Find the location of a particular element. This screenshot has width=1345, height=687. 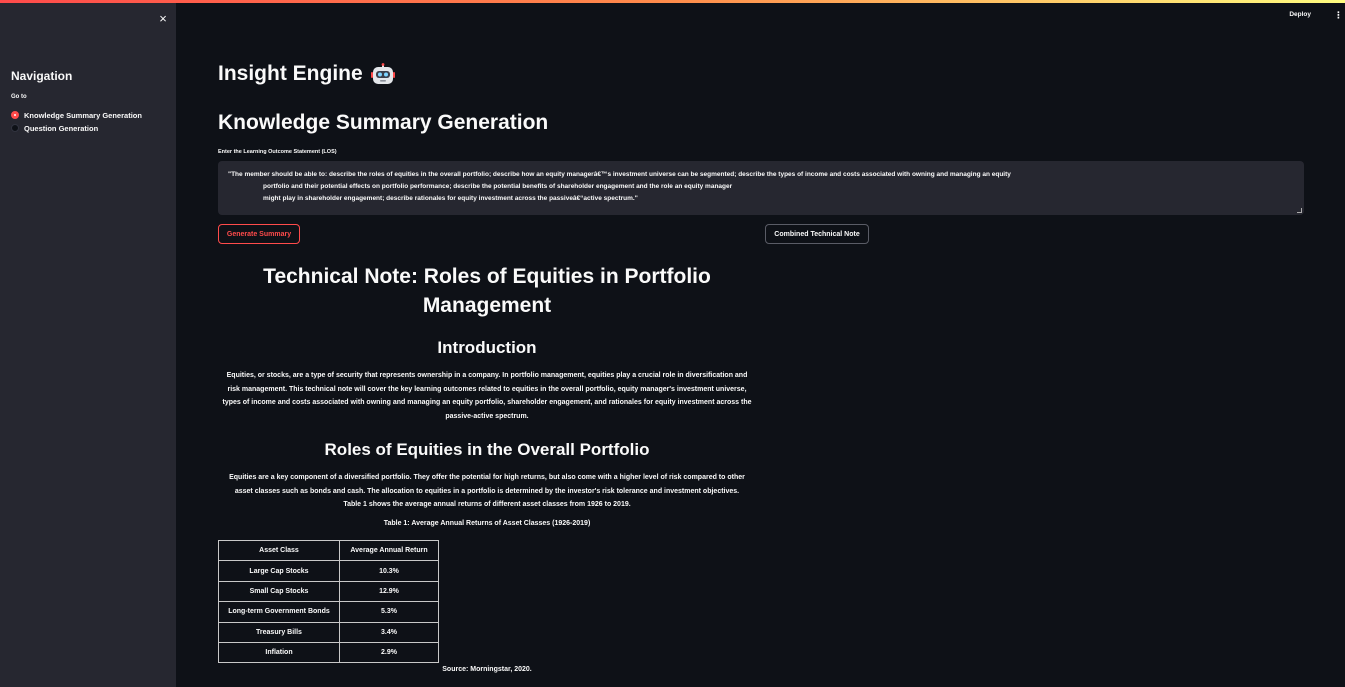

radio-selected-icon is located at coordinates (15, 115).